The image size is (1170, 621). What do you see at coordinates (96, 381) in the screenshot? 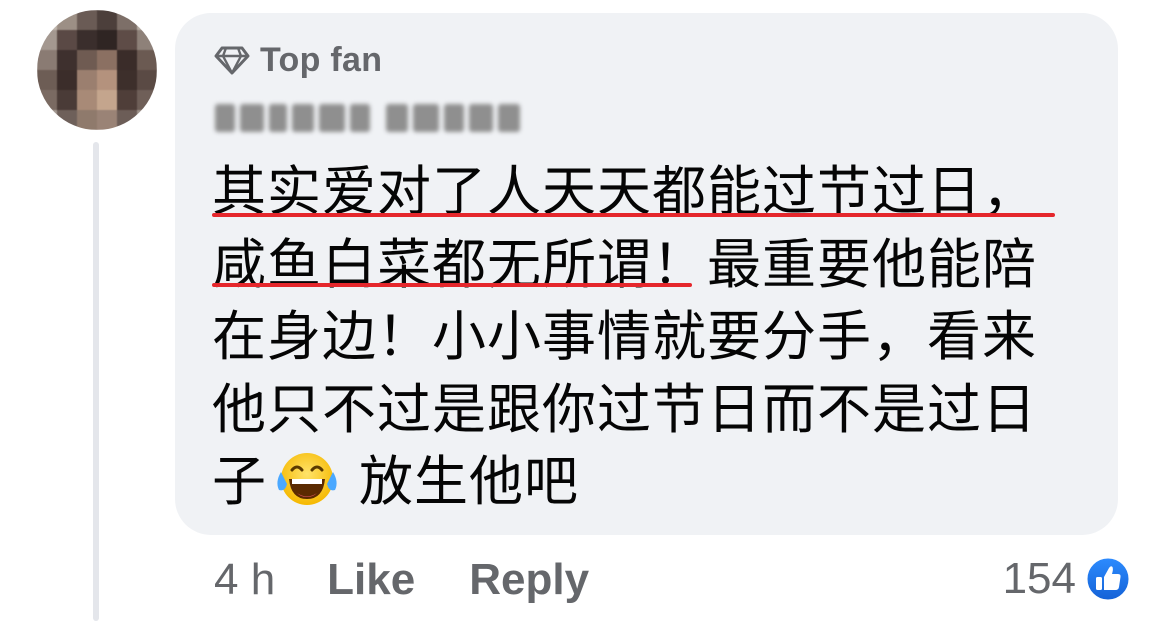
I see `reply-thread-line` at bounding box center [96, 381].